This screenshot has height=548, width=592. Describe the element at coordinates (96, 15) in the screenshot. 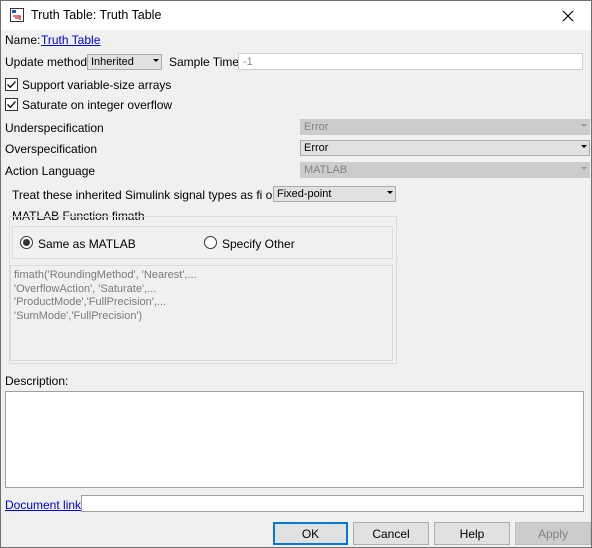

I see `window-title: Truth Table` at that location.